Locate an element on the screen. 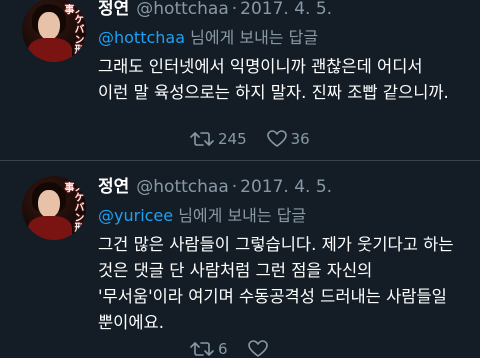 The width and height of the screenshot is (480, 358). retweet-button: 6 is located at coordinates (209, 349).